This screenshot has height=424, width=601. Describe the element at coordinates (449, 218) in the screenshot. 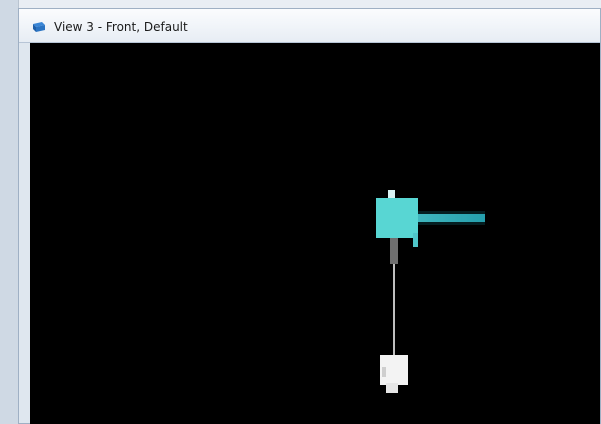

I see `model-arm-glow` at that location.